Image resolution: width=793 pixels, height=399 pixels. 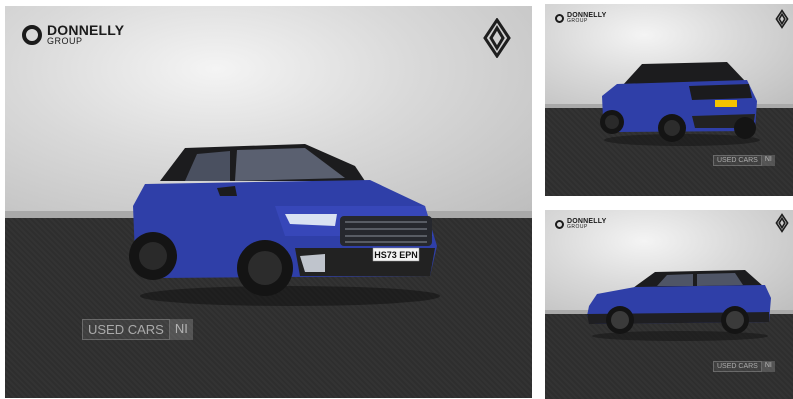 What do you see at coordinates (679, 305) in the screenshot?
I see `car-side-view` at bounding box center [679, 305].